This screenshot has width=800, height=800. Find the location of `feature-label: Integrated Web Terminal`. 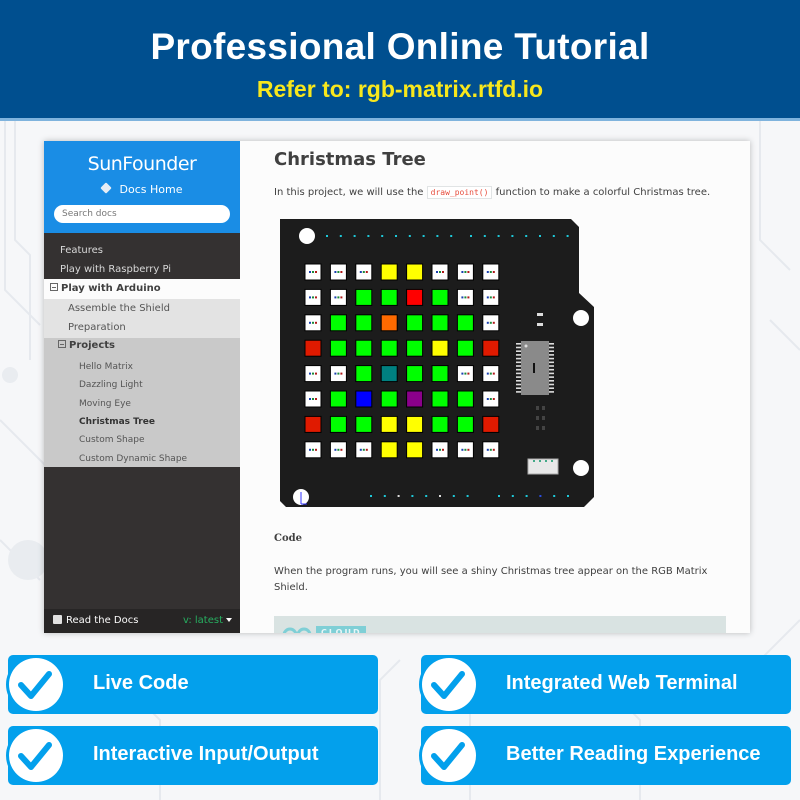

feature-label: Integrated Web Terminal is located at coordinates (622, 683).